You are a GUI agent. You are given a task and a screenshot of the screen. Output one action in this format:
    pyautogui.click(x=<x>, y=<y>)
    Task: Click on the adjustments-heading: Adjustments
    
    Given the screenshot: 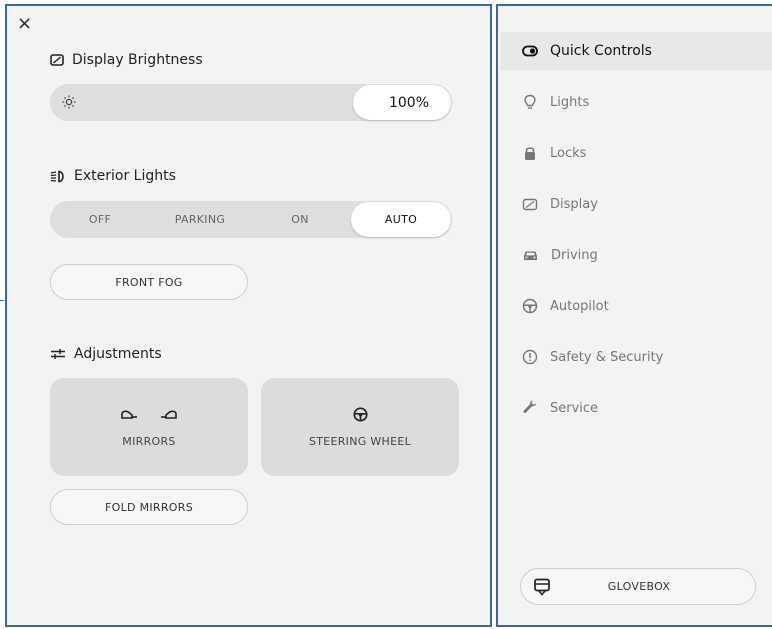 What is the action you would take?
    pyautogui.click(x=106, y=354)
    